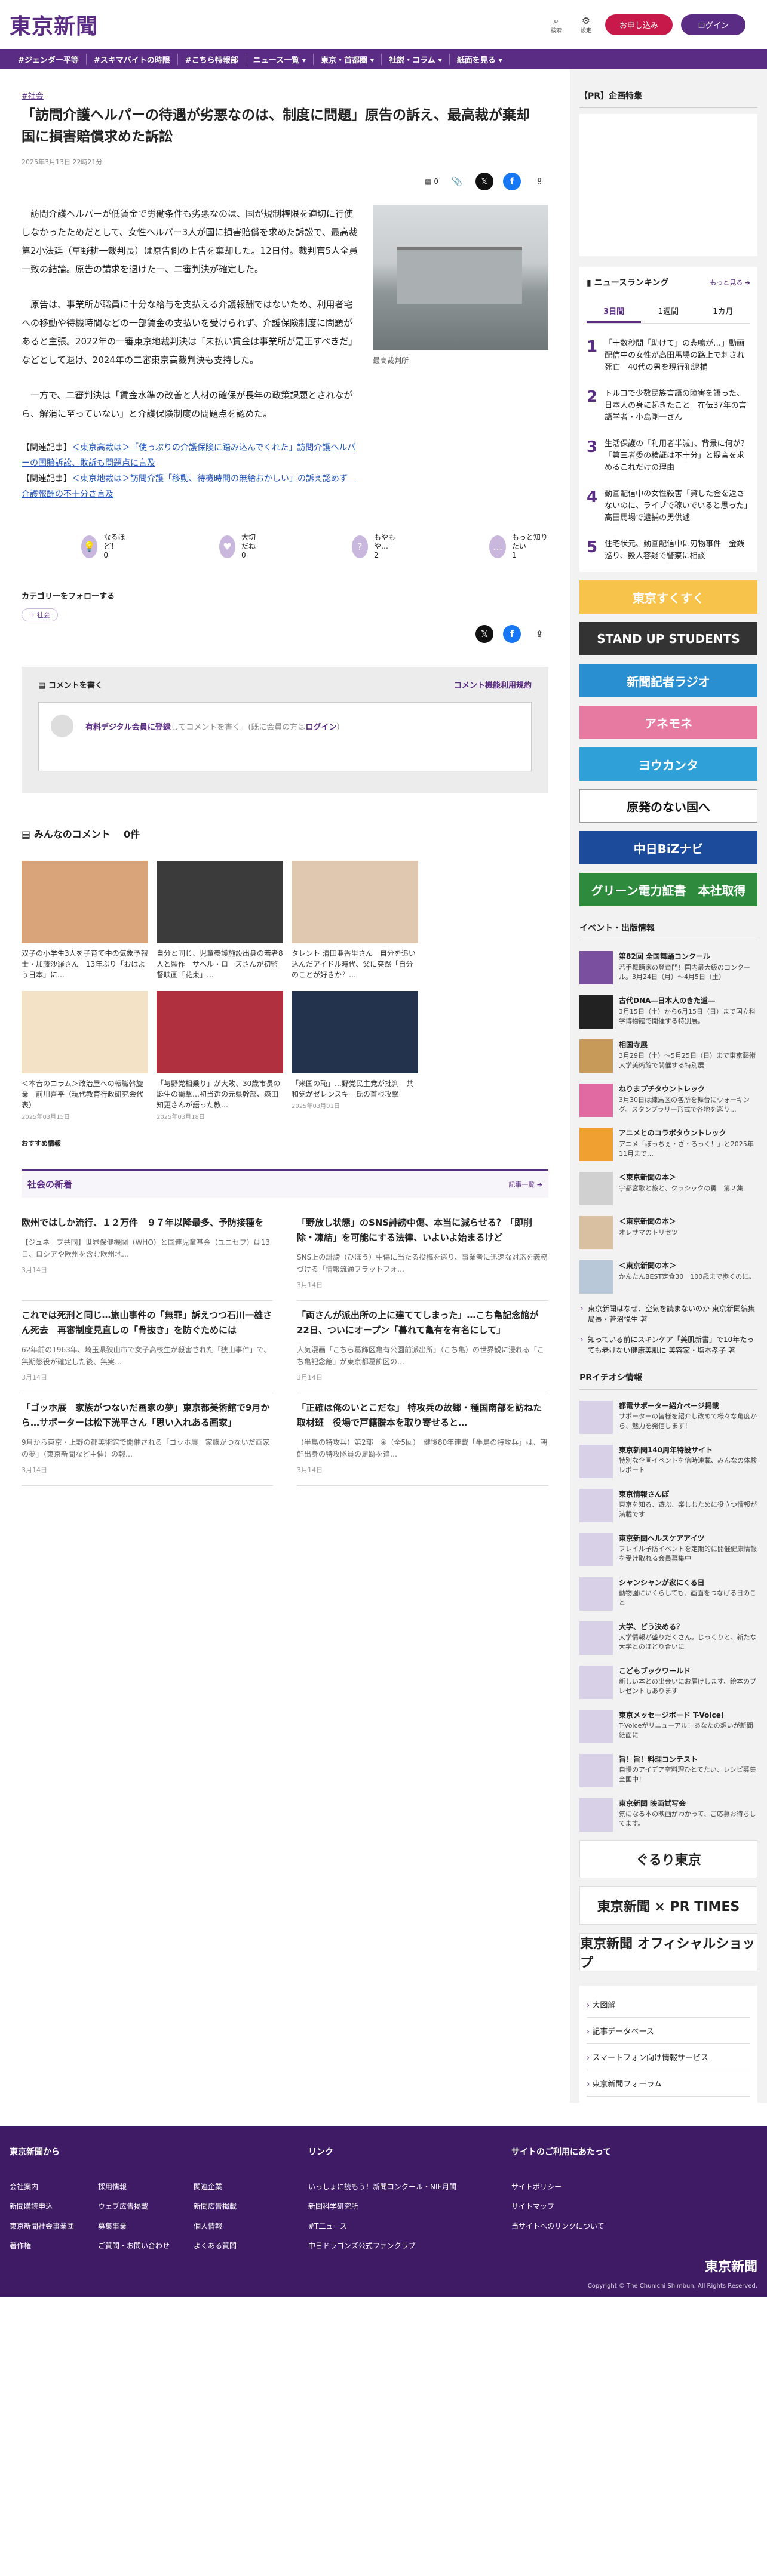  I want to click on site-logo: 東京新聞, so click(54, 24).